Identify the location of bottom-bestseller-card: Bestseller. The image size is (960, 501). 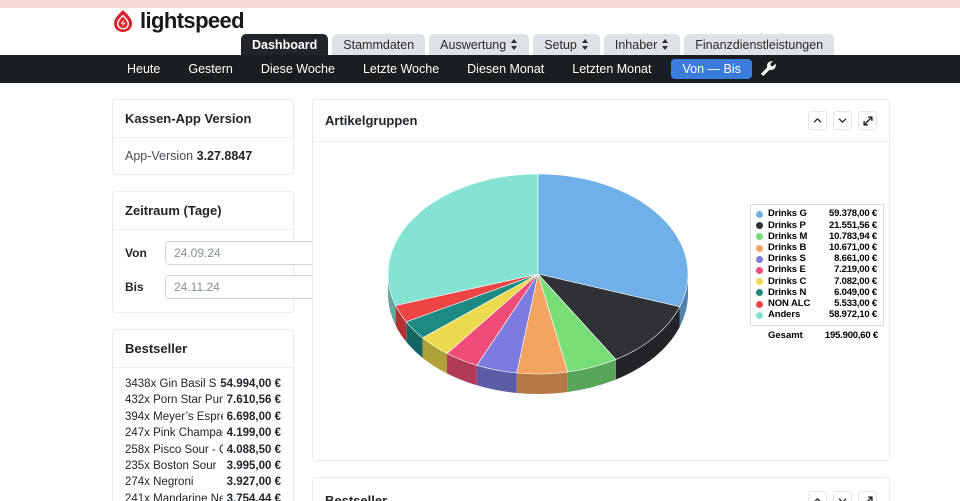
(601, 489).